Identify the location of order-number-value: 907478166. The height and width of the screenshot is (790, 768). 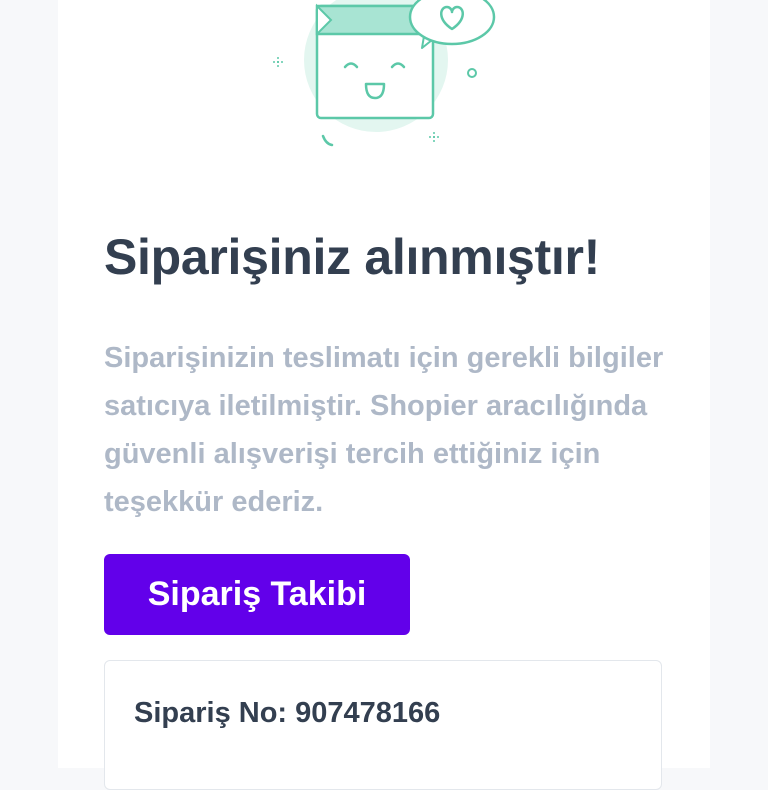
(368, 713).